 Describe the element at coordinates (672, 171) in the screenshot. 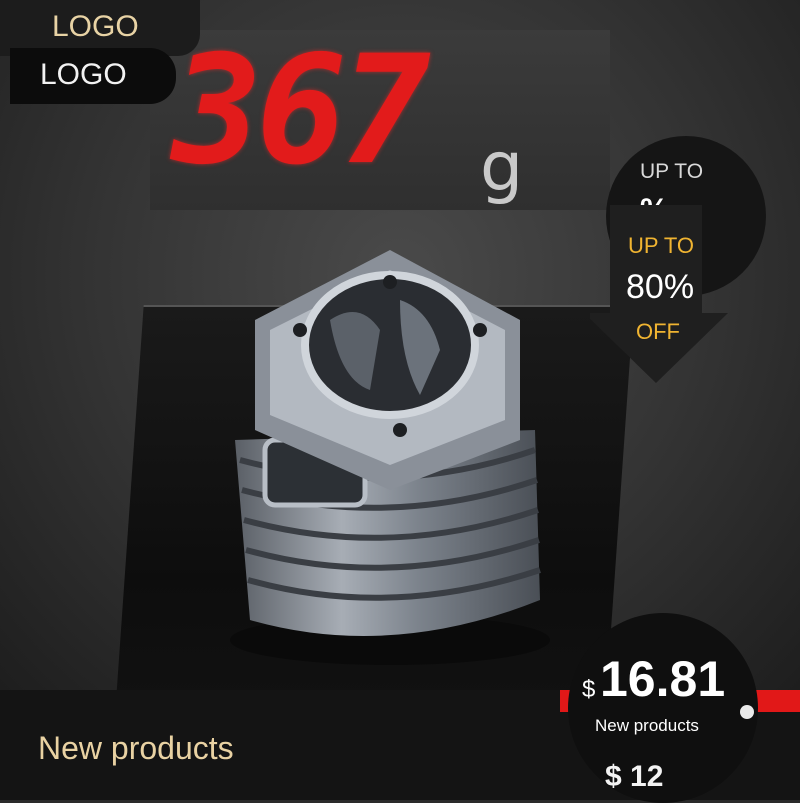

I see `badge-ghost-upto: UP TO` at that location.